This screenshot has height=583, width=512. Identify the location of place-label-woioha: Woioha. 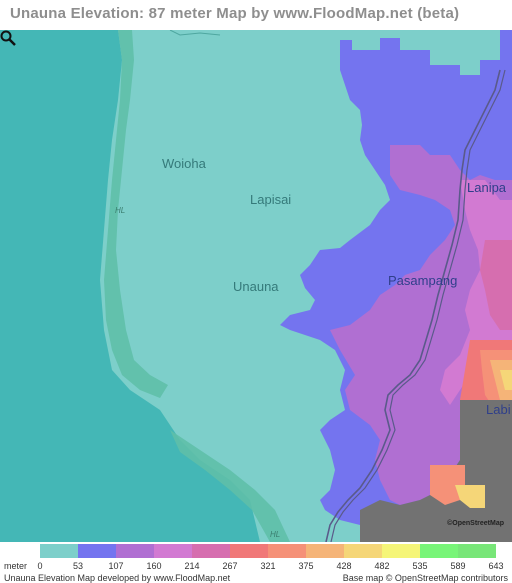
(184, 163).